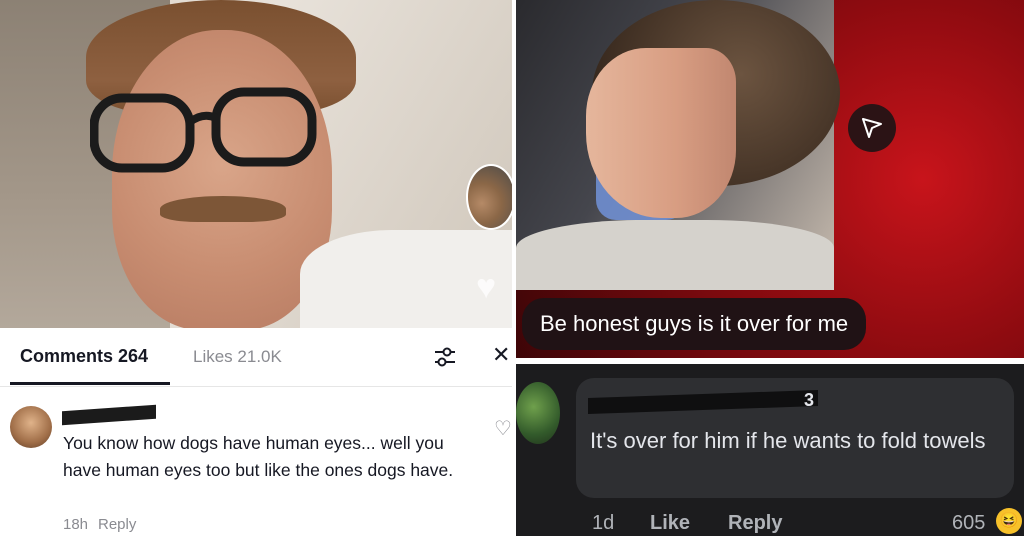 The image size is (1024, 536). I want to click on comment-time: 18h, so click(76, 524).